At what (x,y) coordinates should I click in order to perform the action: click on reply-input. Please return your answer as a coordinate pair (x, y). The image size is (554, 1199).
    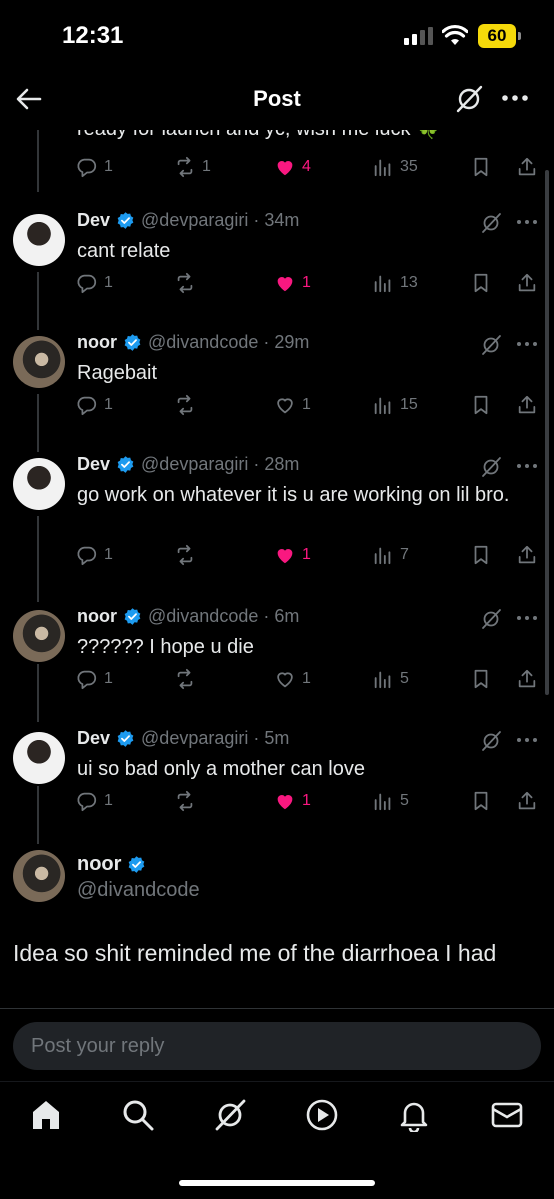
    Looking at the image, I should click on (277, 1046).